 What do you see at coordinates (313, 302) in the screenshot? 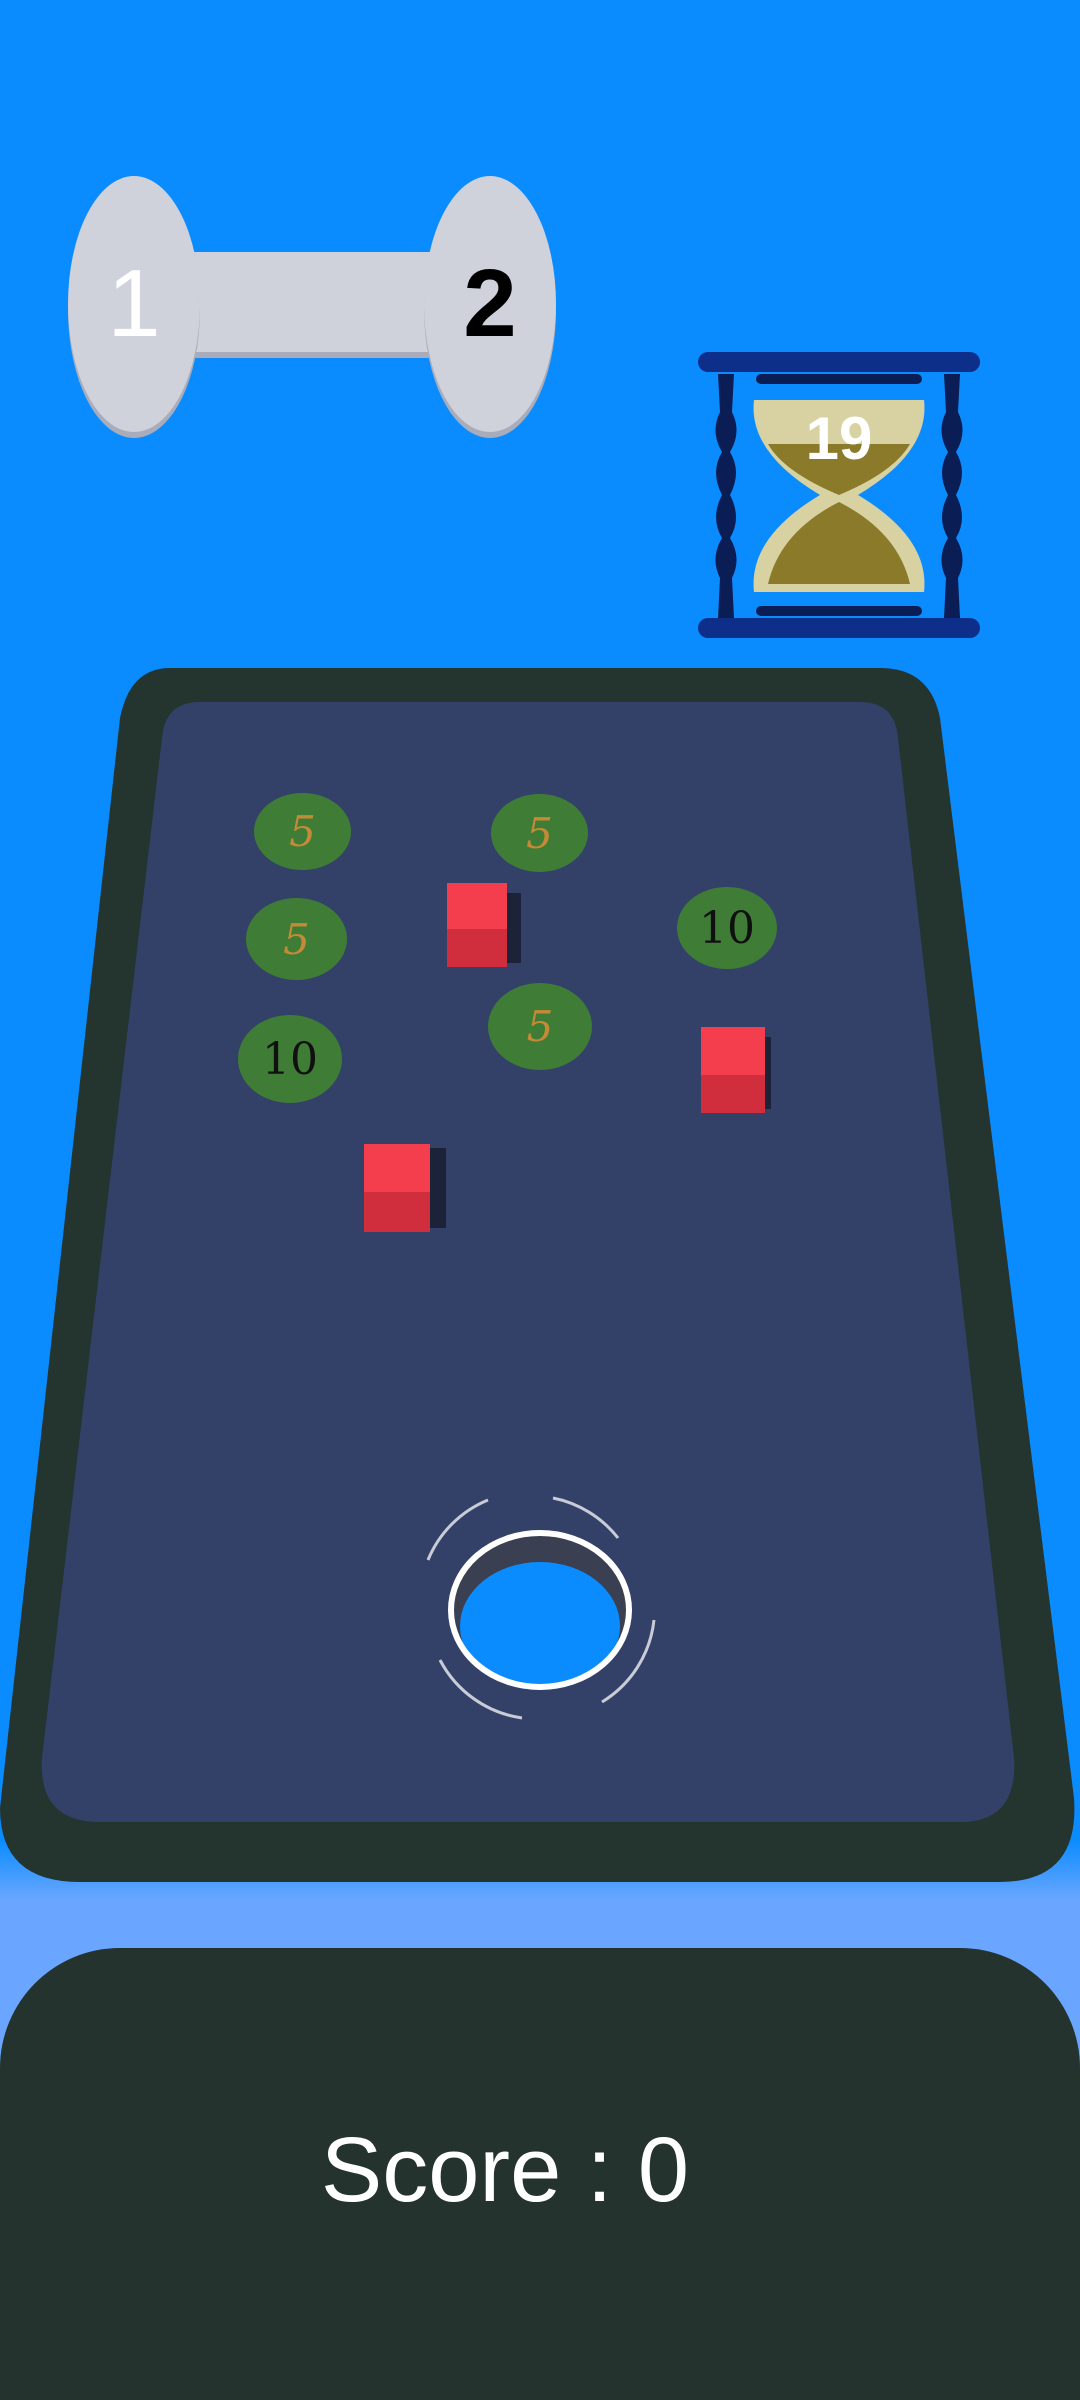
I see `level-bar-connector` at bounding box center [313, 302].